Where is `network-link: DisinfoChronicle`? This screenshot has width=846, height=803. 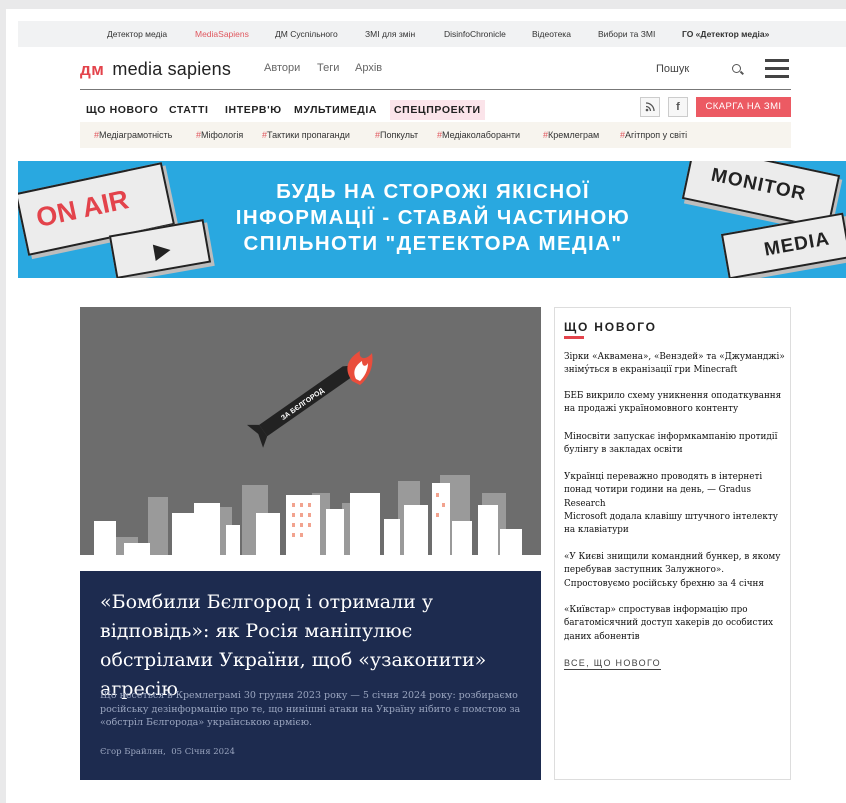
network-link: DisinfoChronicle is located at coordinates (475, 34).